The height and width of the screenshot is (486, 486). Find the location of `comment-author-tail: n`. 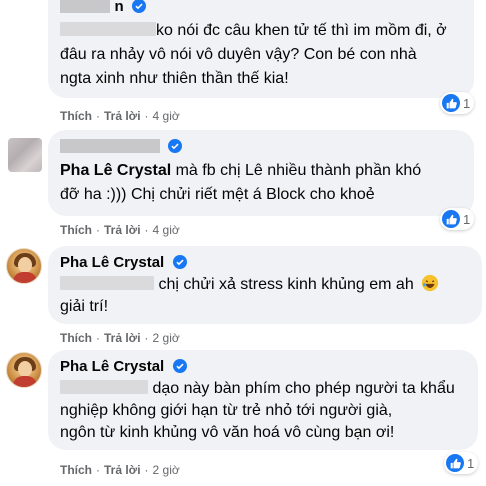

comment-author-tail: n is located at coordinates (119, 7).